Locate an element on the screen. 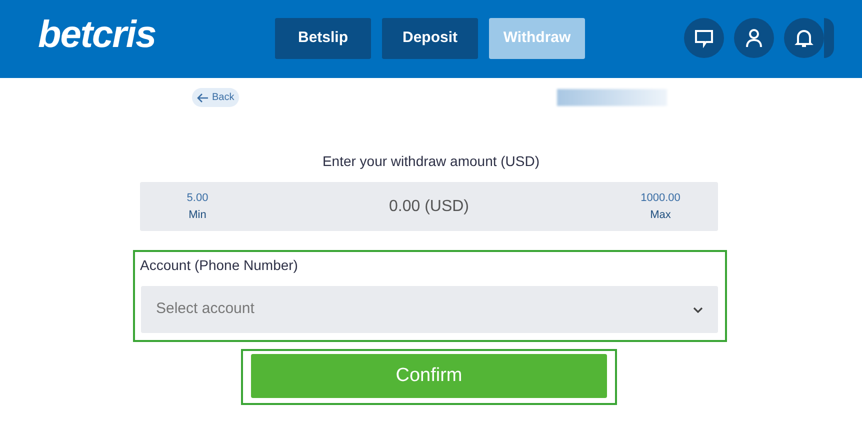 The height and width of the screenshot is (444, 862). account-select: Select account is located at coordinates (429, 309).